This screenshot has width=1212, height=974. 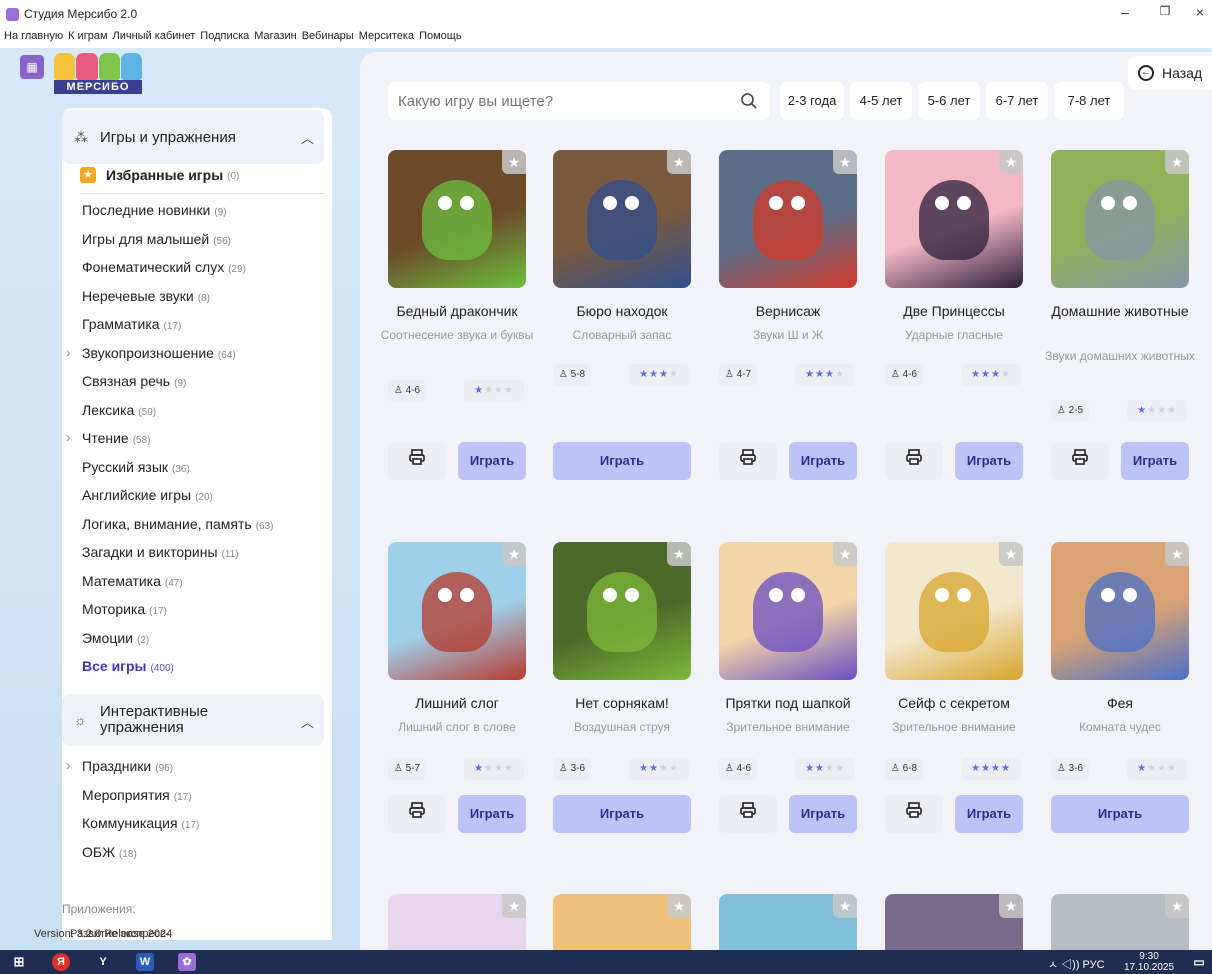 What do you see at coordinates (881, 101) in the screenshot?
I see `age-filter-4-5: 4-5 лет` at bounding box center [881, 101].